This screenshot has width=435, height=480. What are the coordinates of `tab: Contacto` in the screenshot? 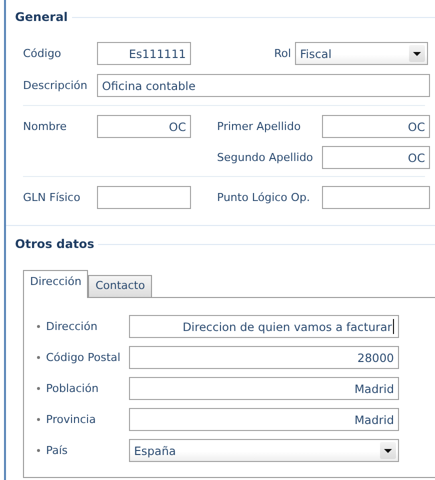 It's located at (120, 286).